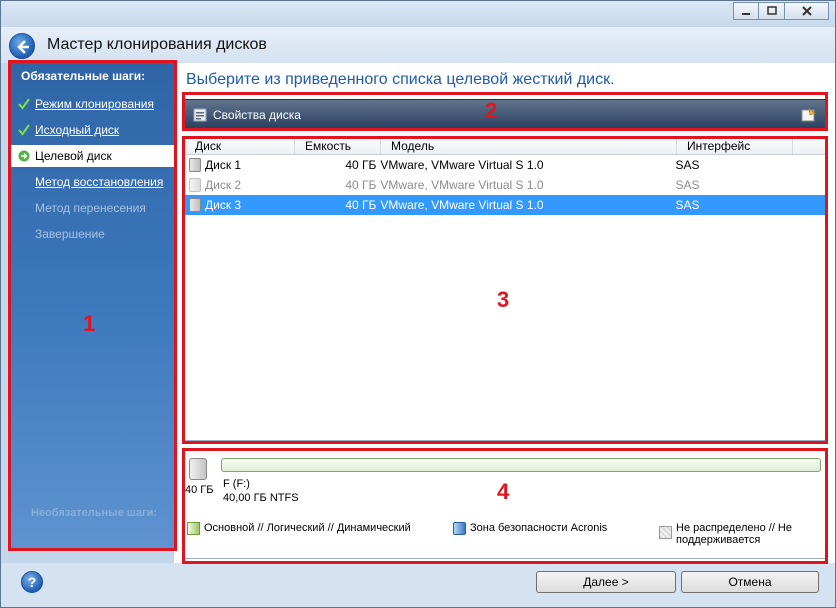 The image size is (836, 608). I want to click on maximize-button, so click(772, 11).